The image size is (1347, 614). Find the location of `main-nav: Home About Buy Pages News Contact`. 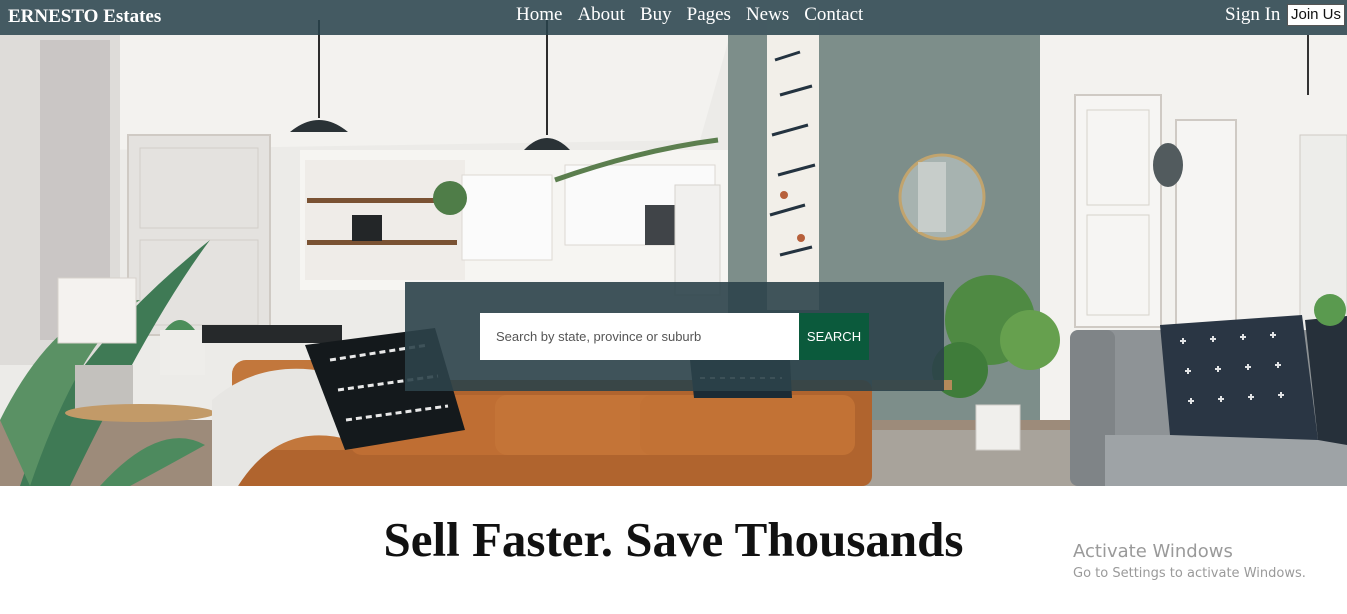

main-nav: Home About Buy Pages News Contact is located at coordinates (689, 15).